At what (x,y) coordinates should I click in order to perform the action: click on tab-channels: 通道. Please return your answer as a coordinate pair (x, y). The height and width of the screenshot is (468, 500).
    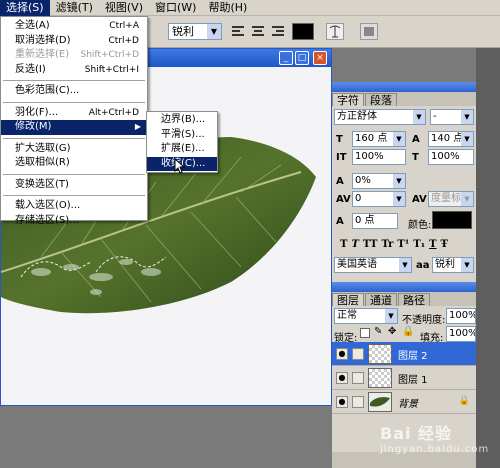
    Looking at the image, I should click on (381, 300).